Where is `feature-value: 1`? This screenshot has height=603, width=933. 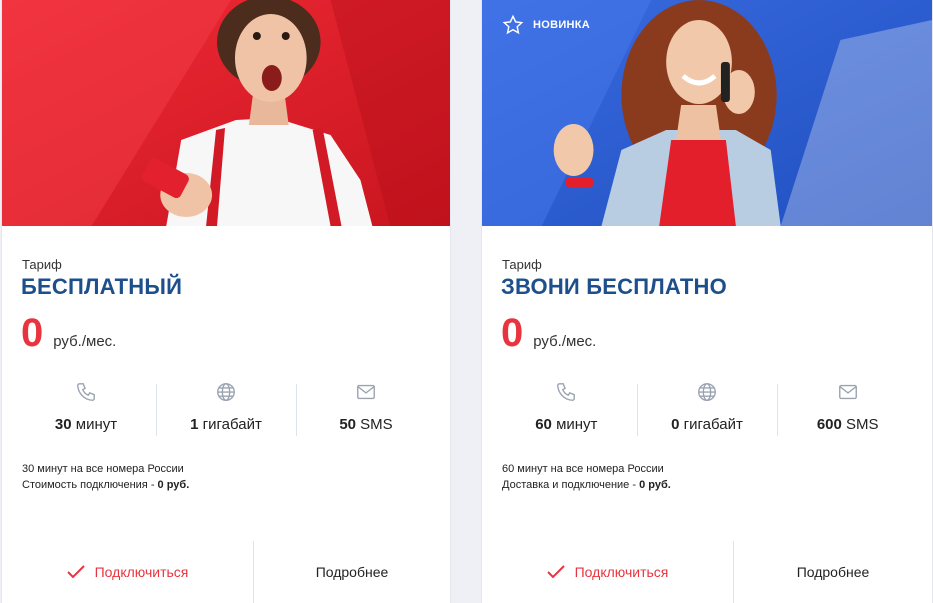
feature-value: 1 is located at coordinates (194, 424).